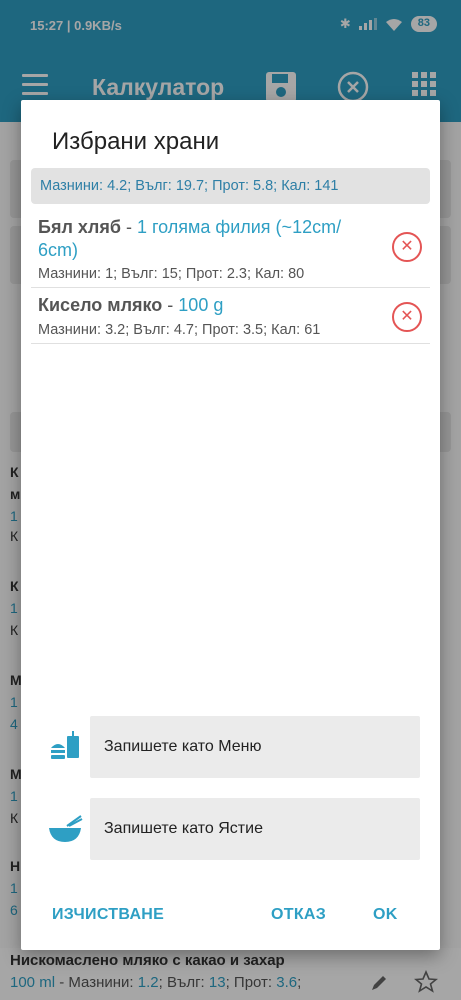  I want to click on save-as-dish-button: Запишете като Ястие, so click(255, 829).